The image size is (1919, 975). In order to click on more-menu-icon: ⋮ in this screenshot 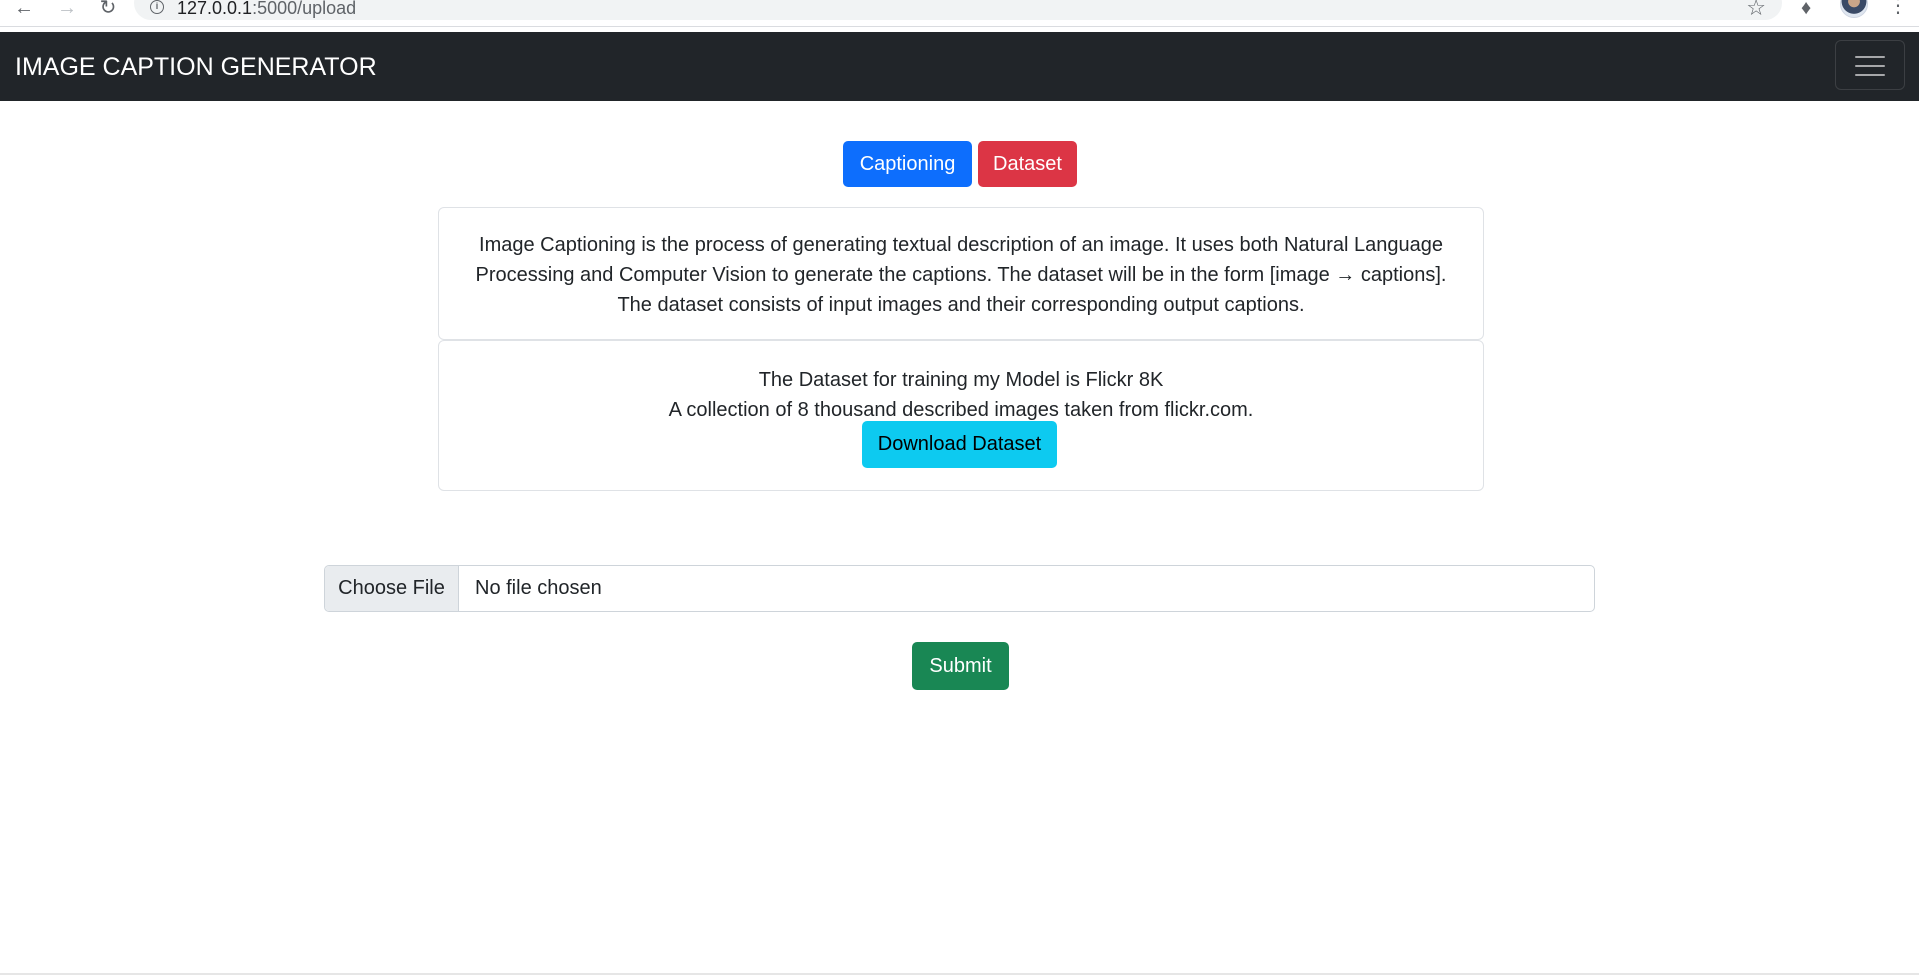, I will do `click(1898, 8)`.